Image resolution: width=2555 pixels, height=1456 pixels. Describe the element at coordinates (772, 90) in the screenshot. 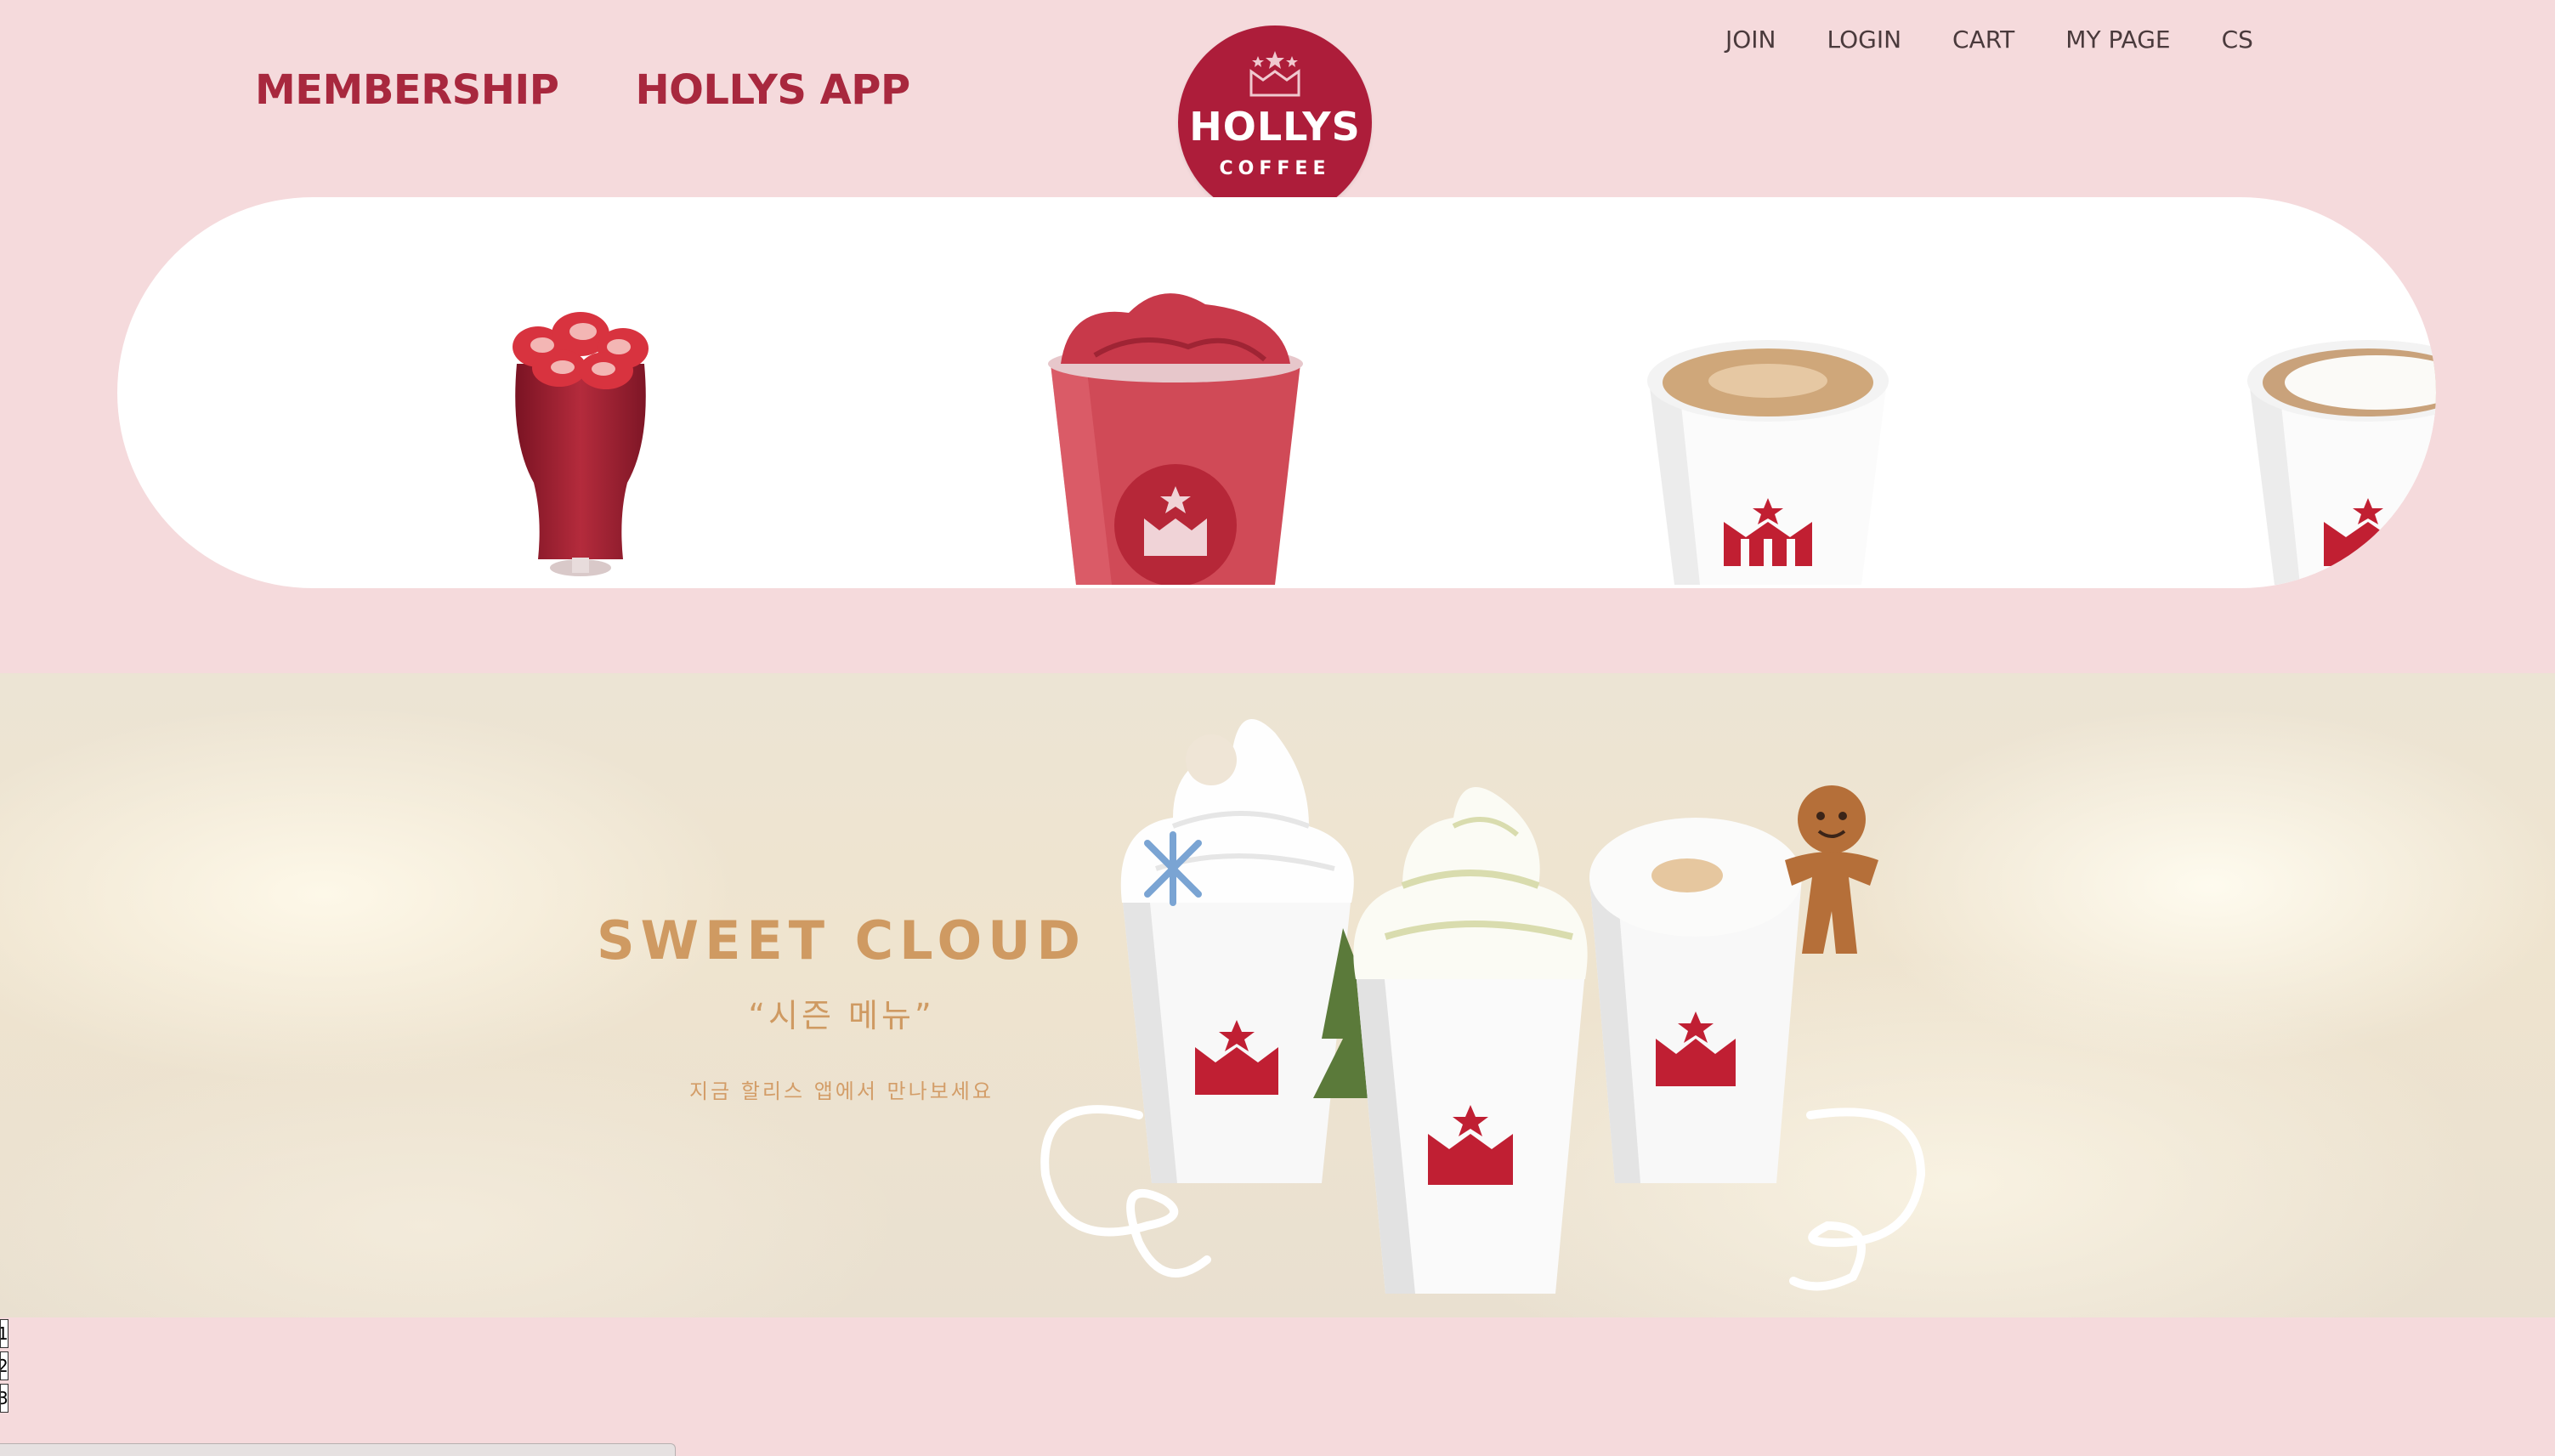

I see `nav-hollys-app-link: HOLLYS APP` at that location.